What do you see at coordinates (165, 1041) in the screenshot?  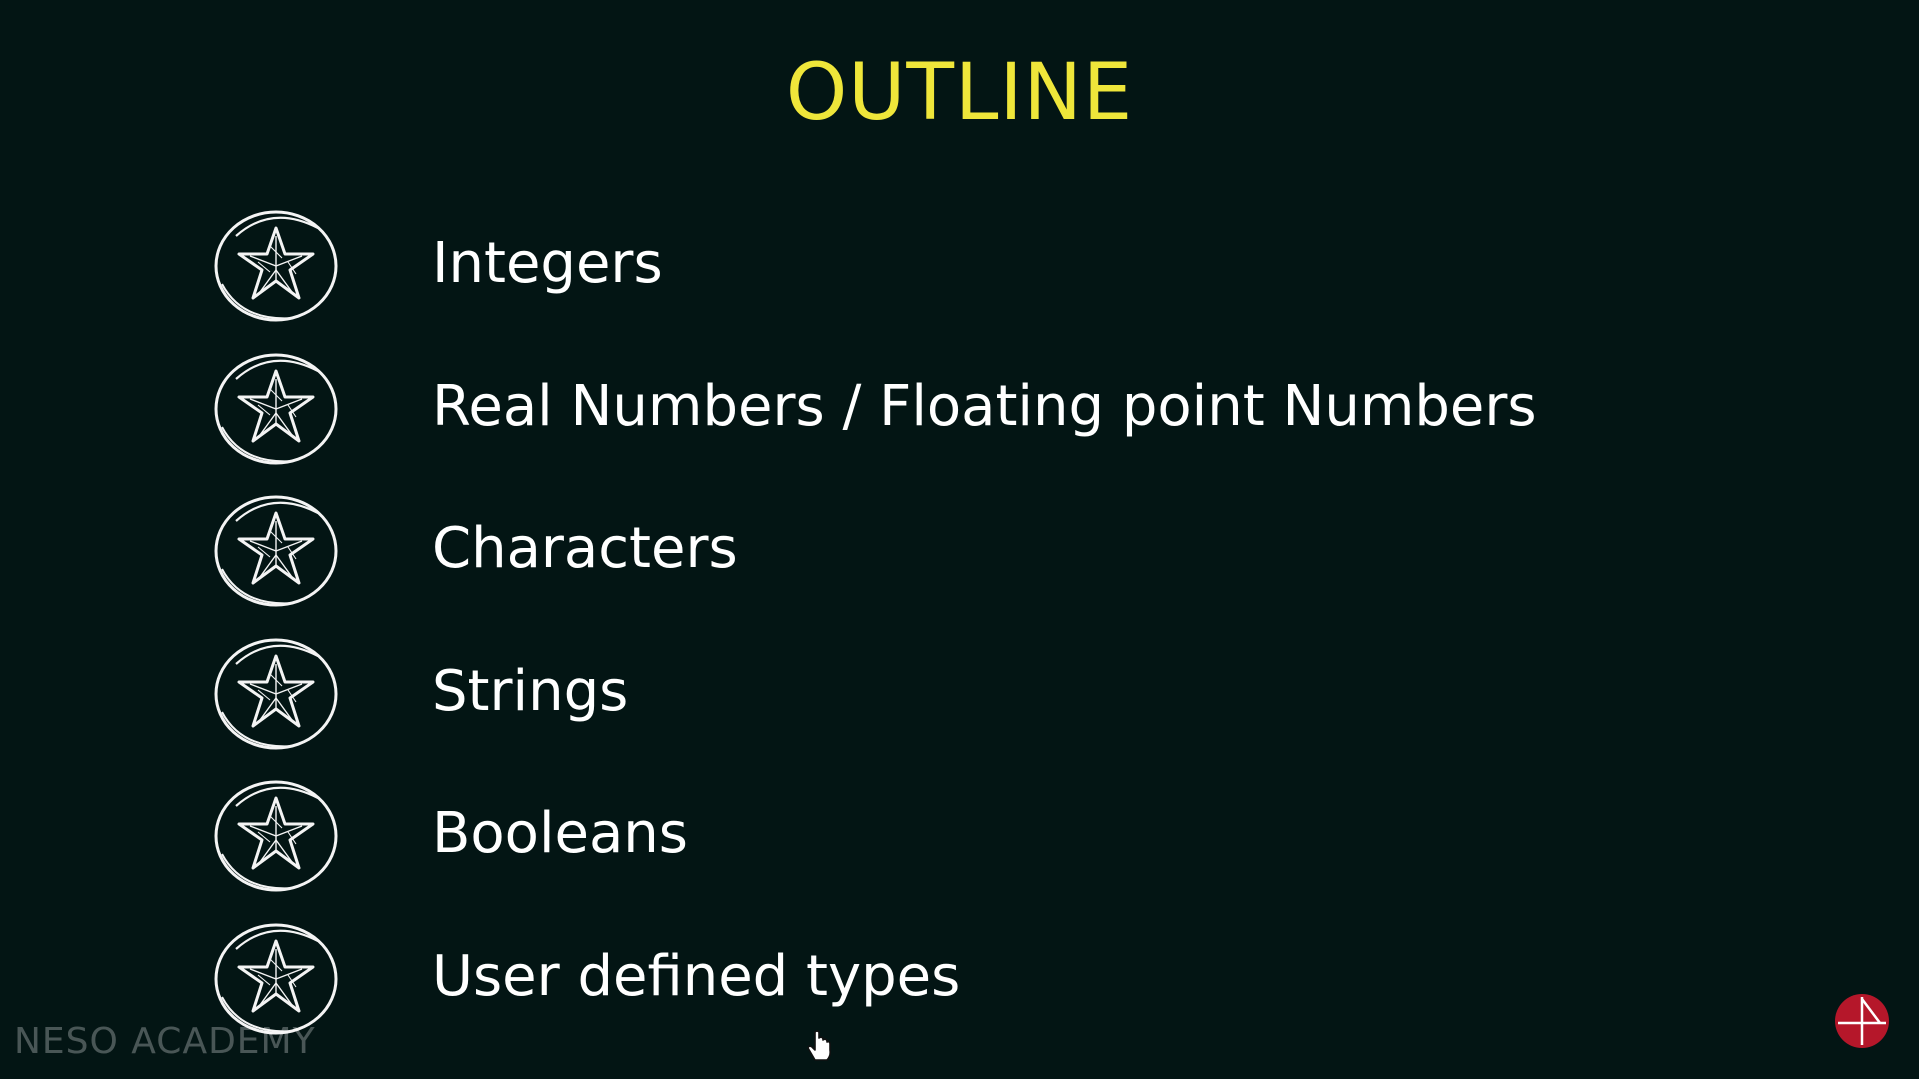 I see `watermark: NESO ACADEMY` at bounding box center [165, 1041].